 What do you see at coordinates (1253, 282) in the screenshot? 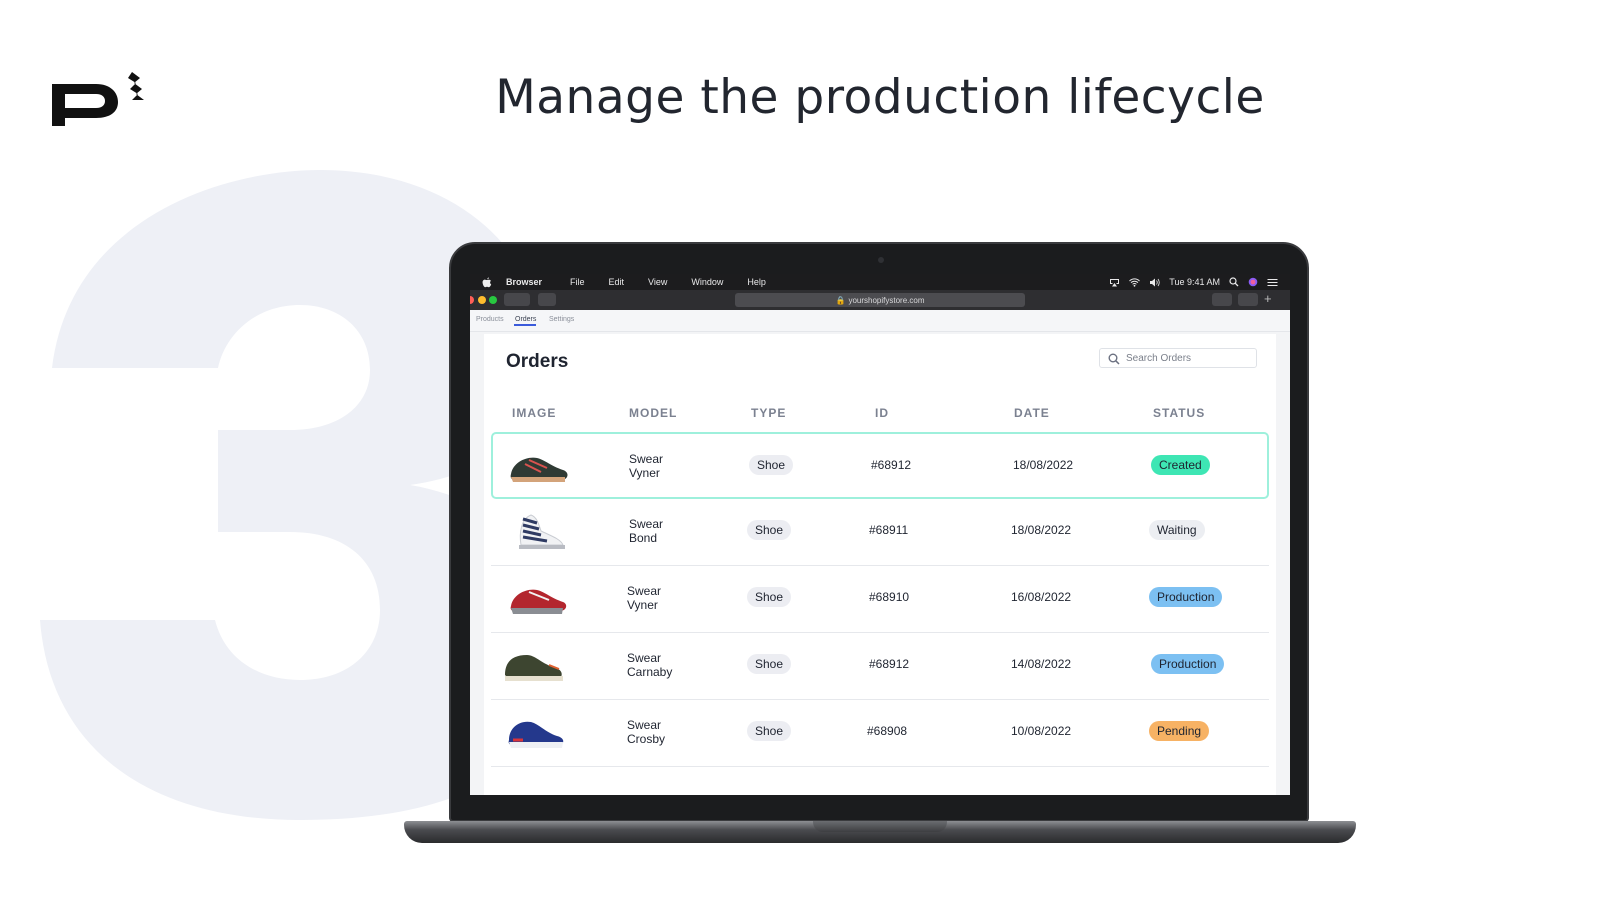
I see `siri-icon` at bounding box center [1253, 282].